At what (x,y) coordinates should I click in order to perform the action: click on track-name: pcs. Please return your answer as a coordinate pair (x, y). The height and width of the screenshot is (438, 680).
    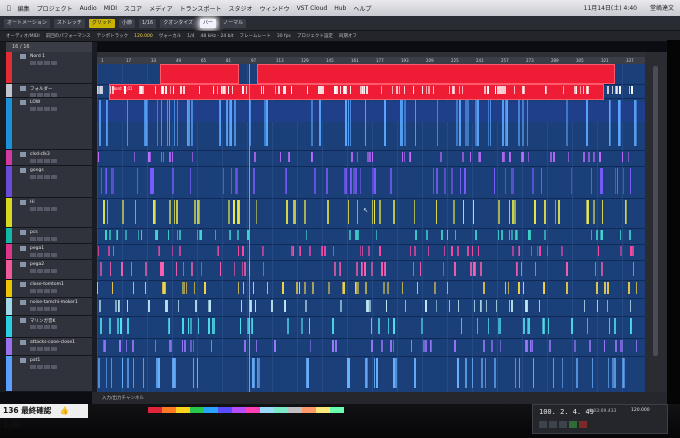
    Looking at the image, I should click on (34, 232).